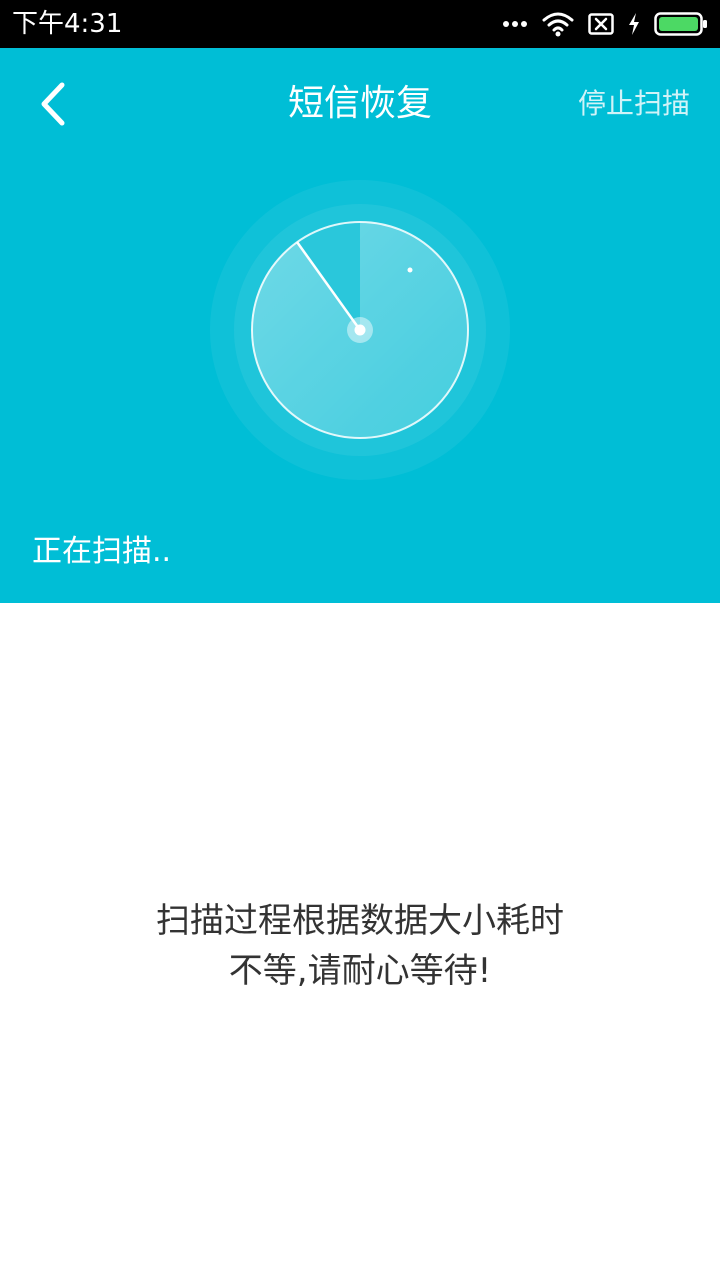  I want to click on status-icons, so click(605, 24).